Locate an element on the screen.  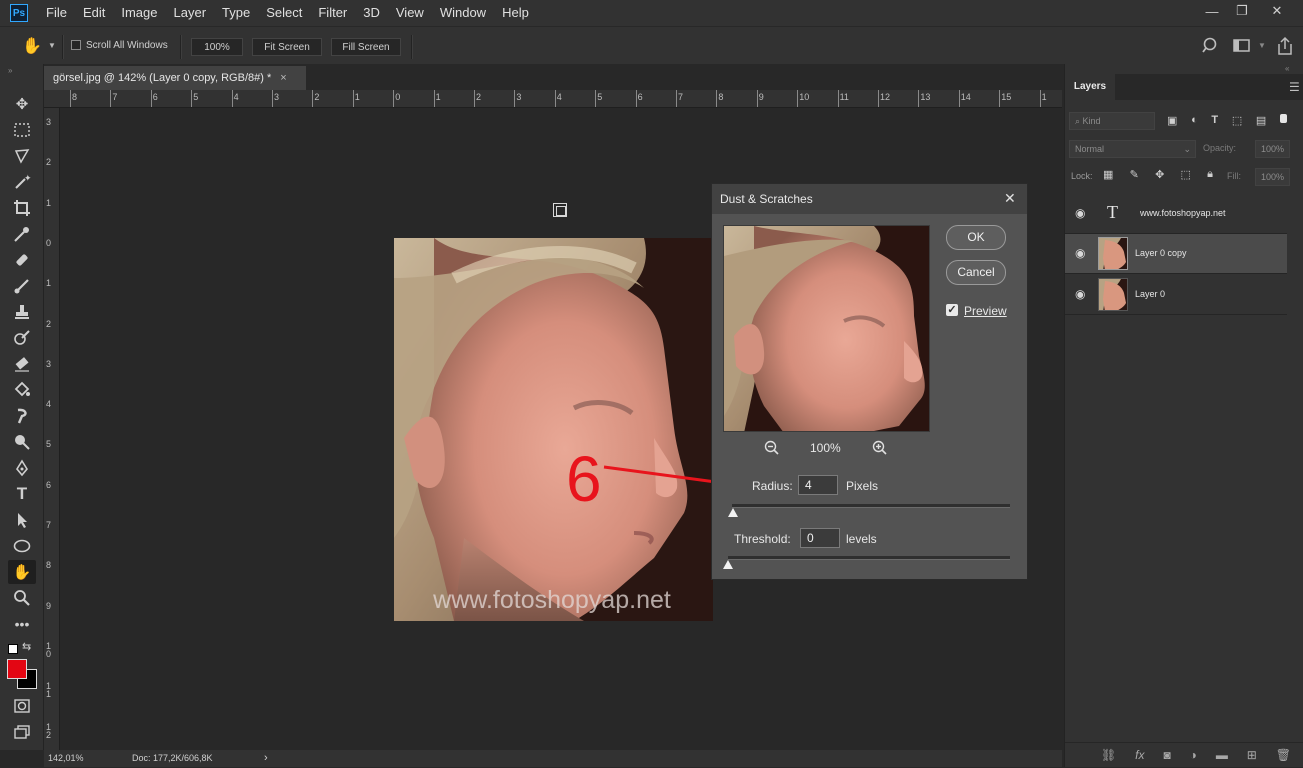
menu-type: Type is located at coordinates (236, 13).